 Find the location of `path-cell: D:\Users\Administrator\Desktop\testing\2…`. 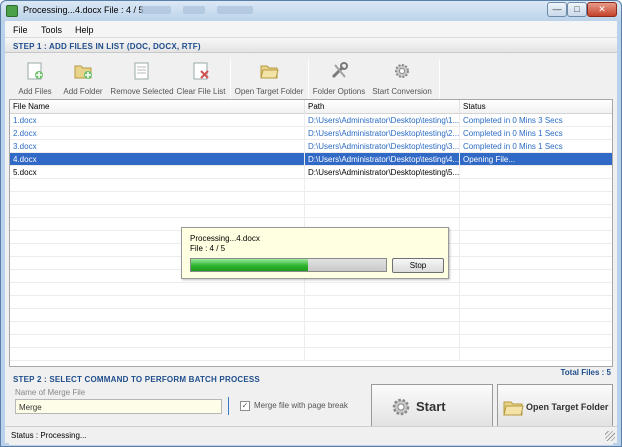

path-cell: D:\Users\Administrator\Desktop\testing\2… is located at coordinates (382, 133).